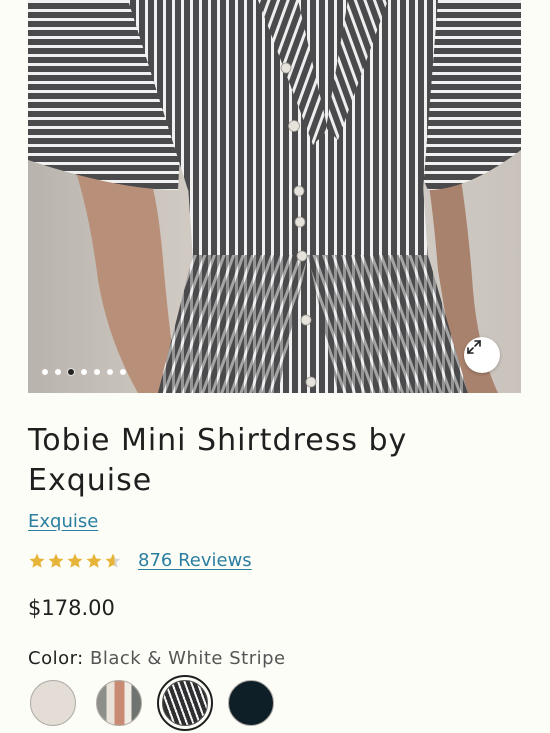 Image resolution: width=550 pixels, height=733 pixels. Describe the element at coordinates (195, 560) in the screenshot. I see `reviews-link: 876 Reviews` at that location.